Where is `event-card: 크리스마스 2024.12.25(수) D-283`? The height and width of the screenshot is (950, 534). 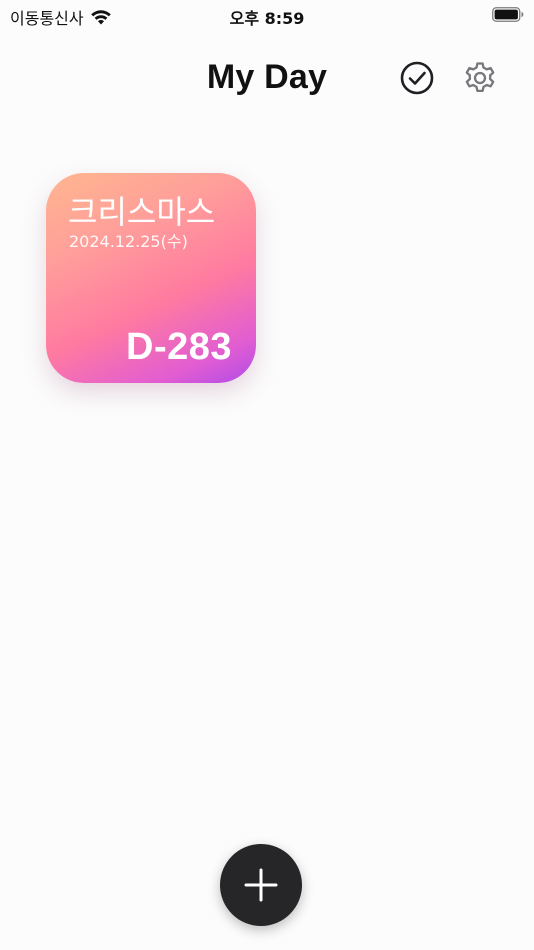
event-card: 크리스마스 2024.12.25(수) D-283 is located at coordinates (151, 278).